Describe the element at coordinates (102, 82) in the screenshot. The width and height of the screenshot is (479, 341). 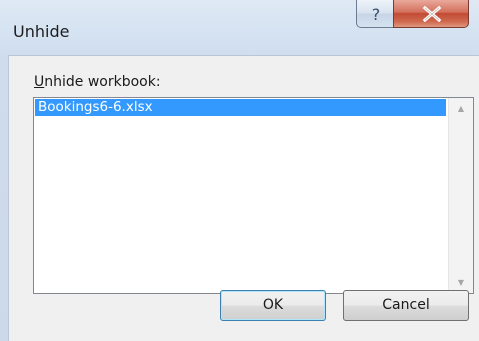
I see `label-text: nhide workbook:` at that location.